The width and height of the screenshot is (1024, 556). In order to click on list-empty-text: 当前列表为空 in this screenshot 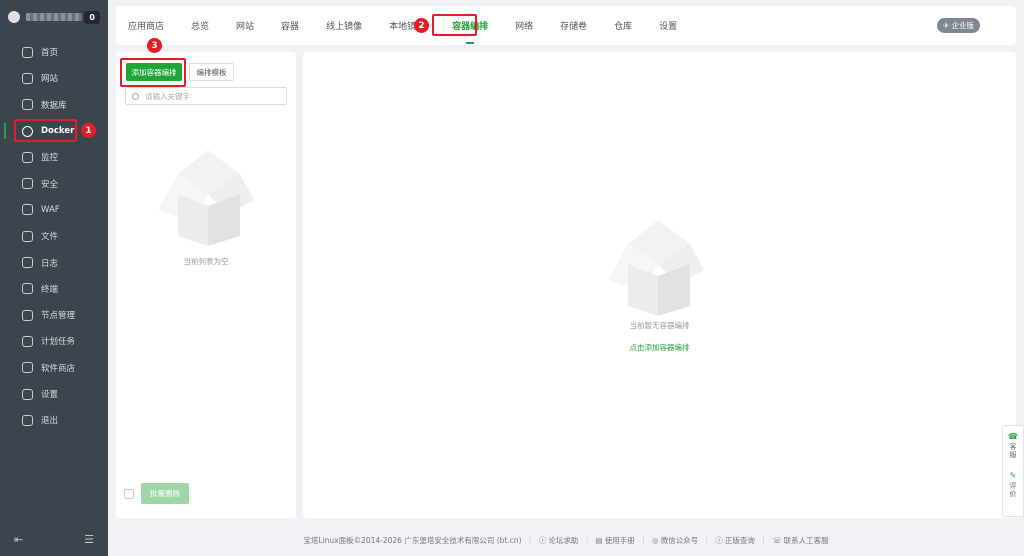, I will do `click(206, 261)`.